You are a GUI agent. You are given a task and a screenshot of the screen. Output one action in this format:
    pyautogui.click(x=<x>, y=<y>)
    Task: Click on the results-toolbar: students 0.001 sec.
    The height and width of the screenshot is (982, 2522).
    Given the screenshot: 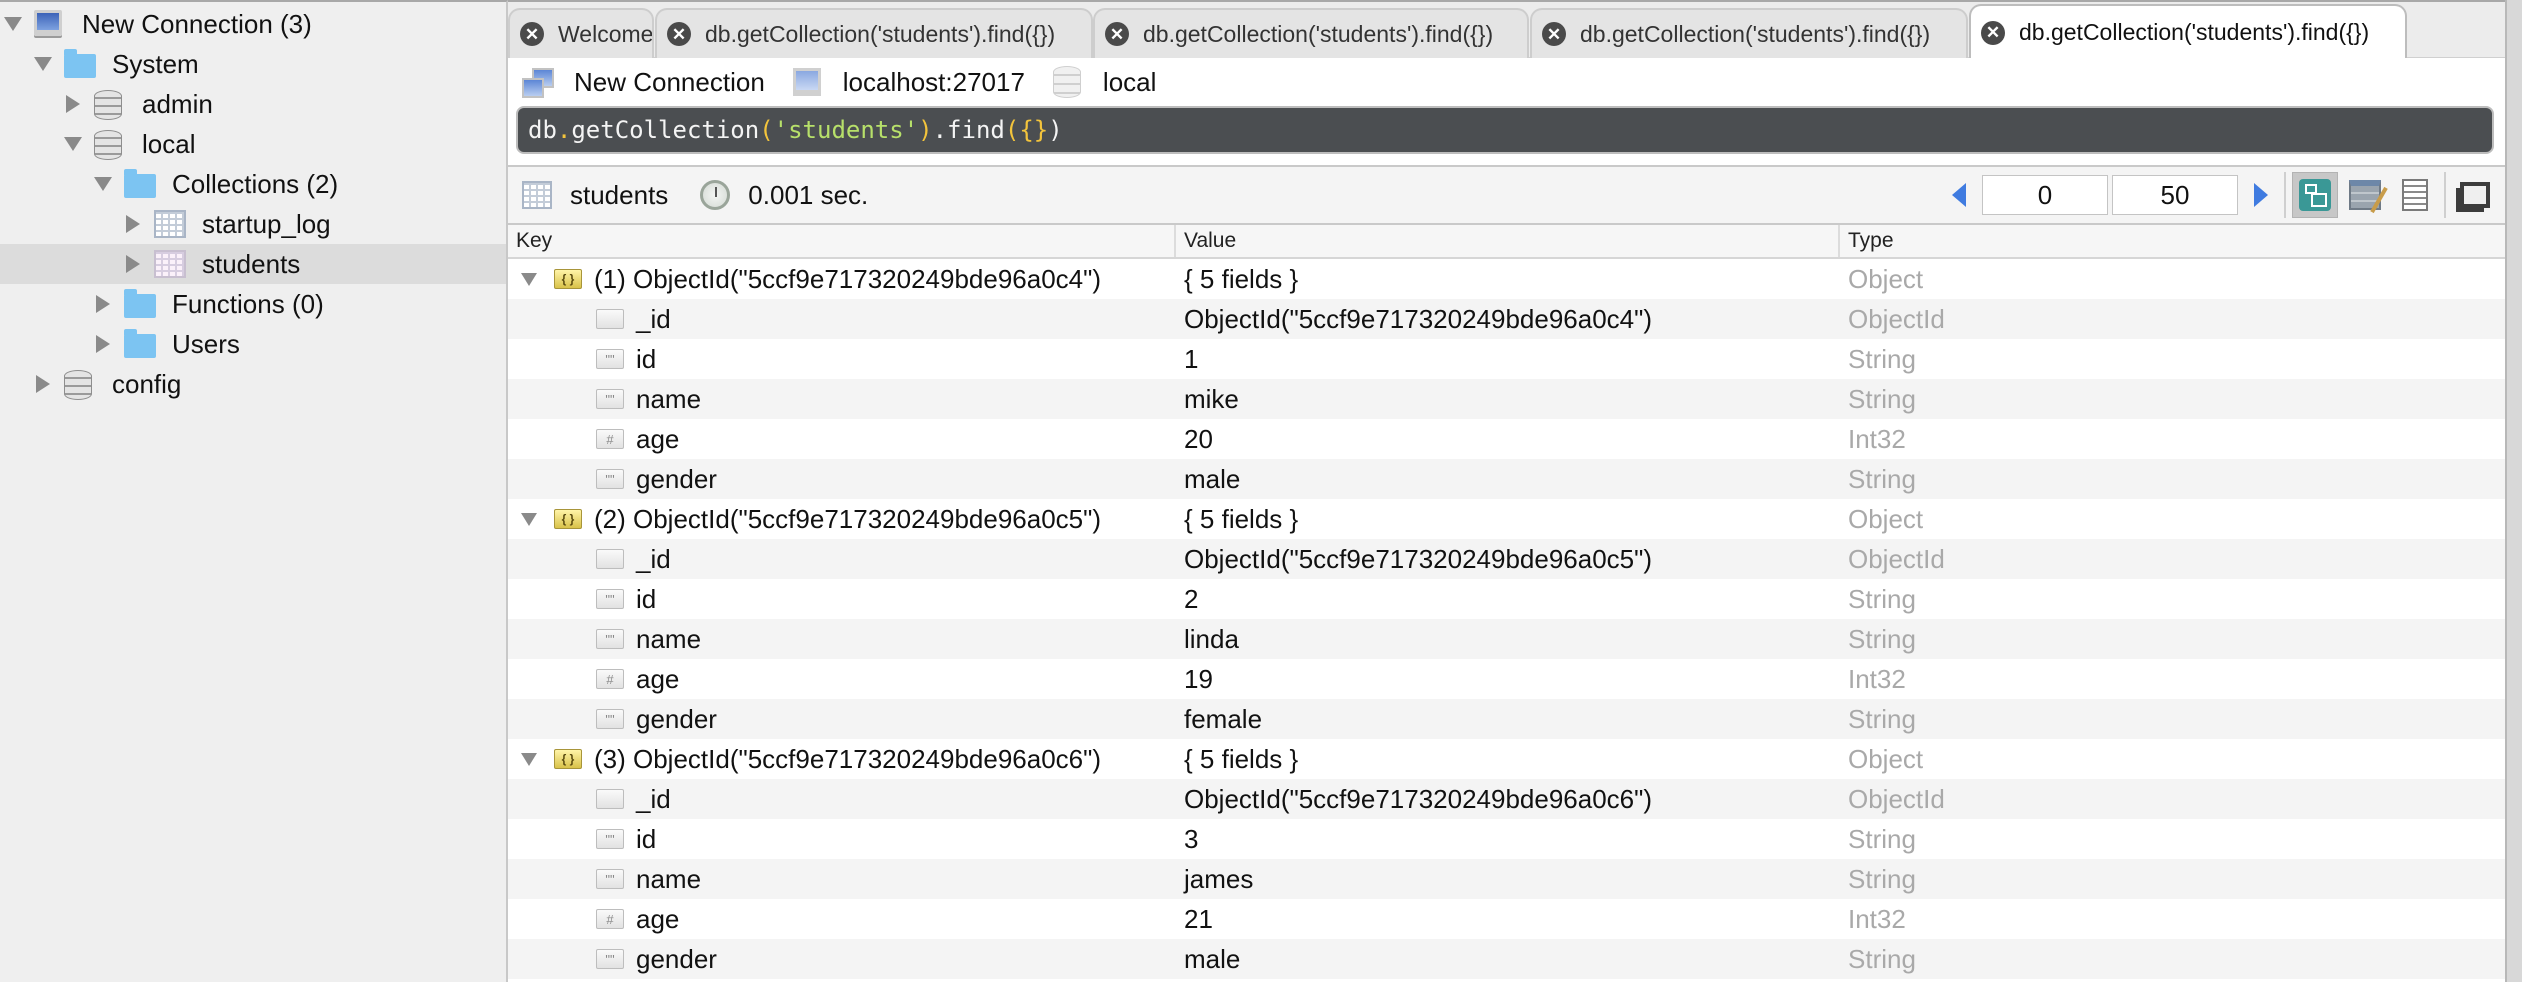 What is the action you would take?
    pyautogui.click(x=1506, y=195)
    